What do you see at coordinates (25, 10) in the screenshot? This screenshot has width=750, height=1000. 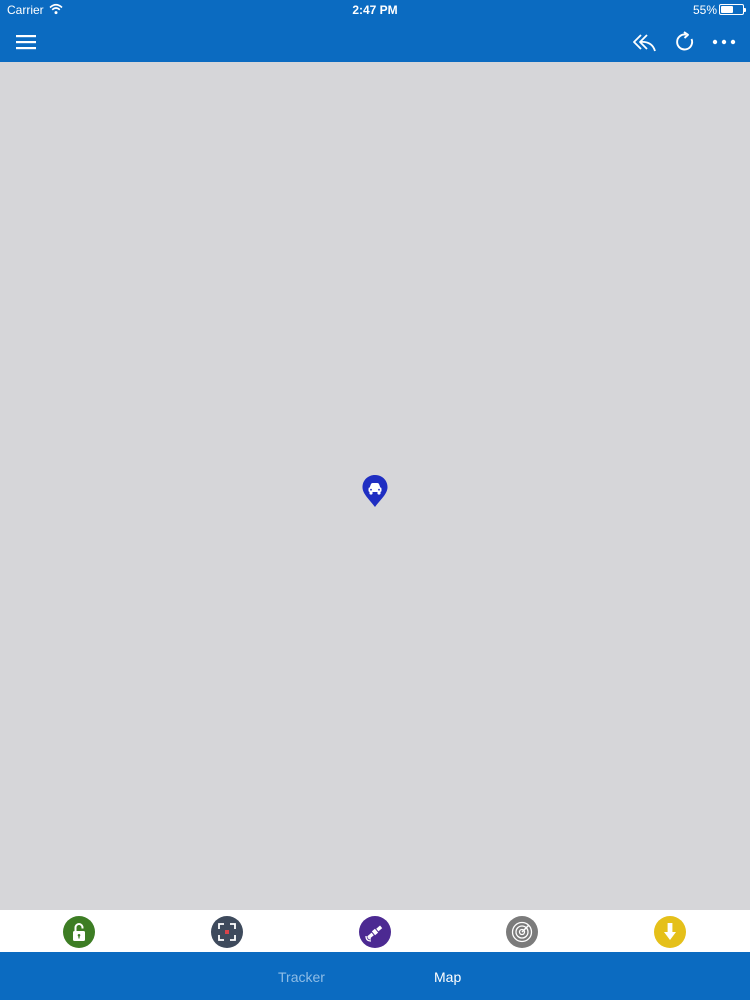 I see `carrier-label: Carrier` at bounding box center [25, 10].